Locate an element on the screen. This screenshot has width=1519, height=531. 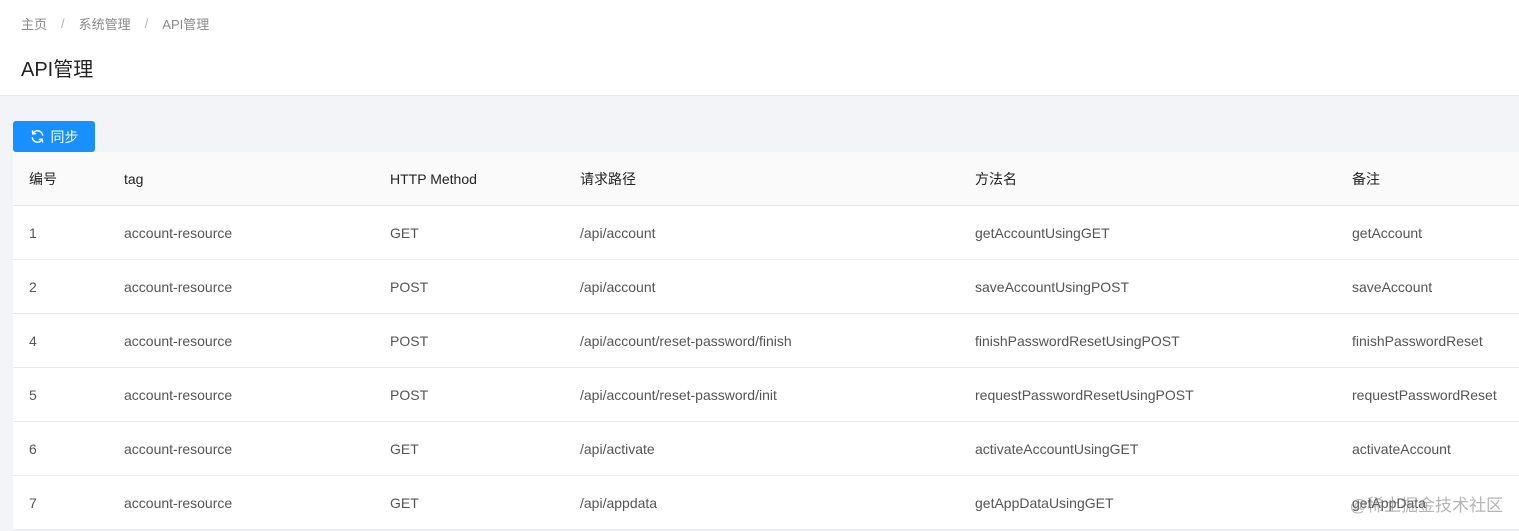
breadcrumb: 主页 / 系统管理 / API管理 is located at coordinates (115, 23).